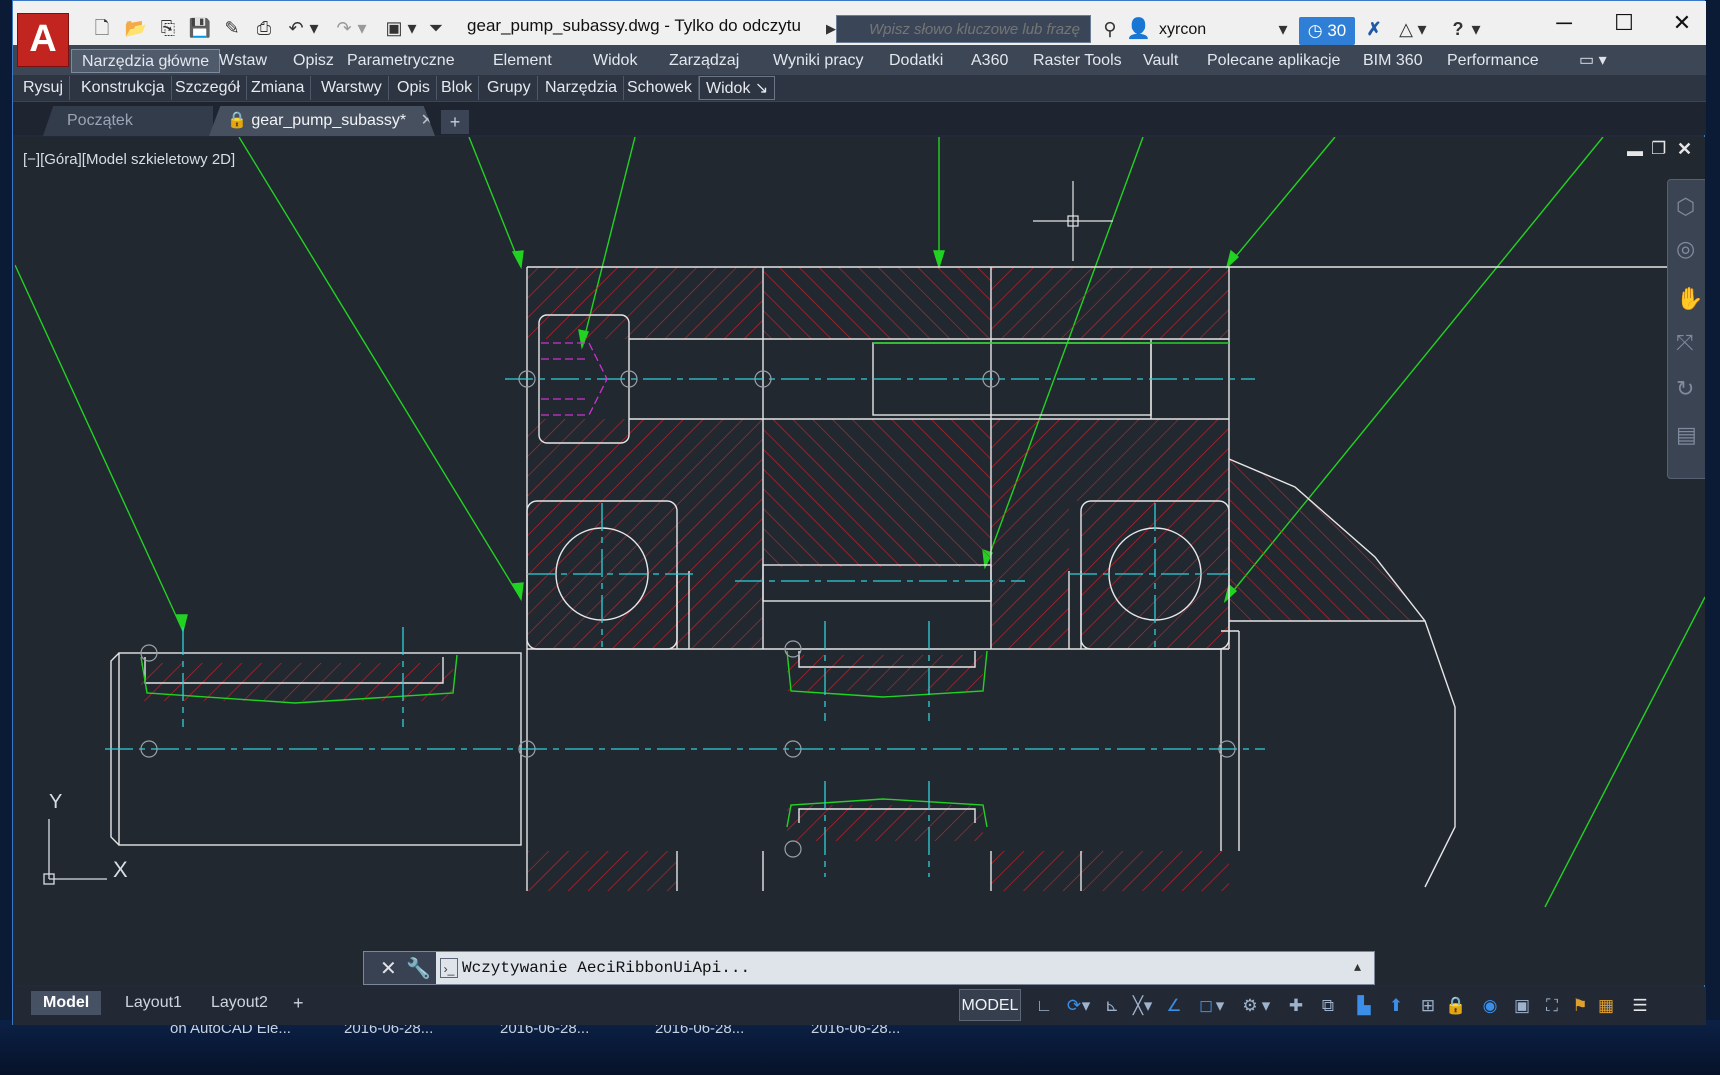 The height and width of the screenshot is (1075, 1720). What do you see at coordinates (977, 29) in the screenshot?
I see `search-input` at bounding box center [977, 29].